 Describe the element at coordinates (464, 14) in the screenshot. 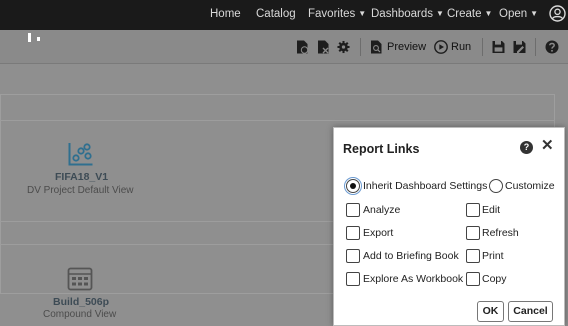

I see `nav-create-label: Create` at that location.